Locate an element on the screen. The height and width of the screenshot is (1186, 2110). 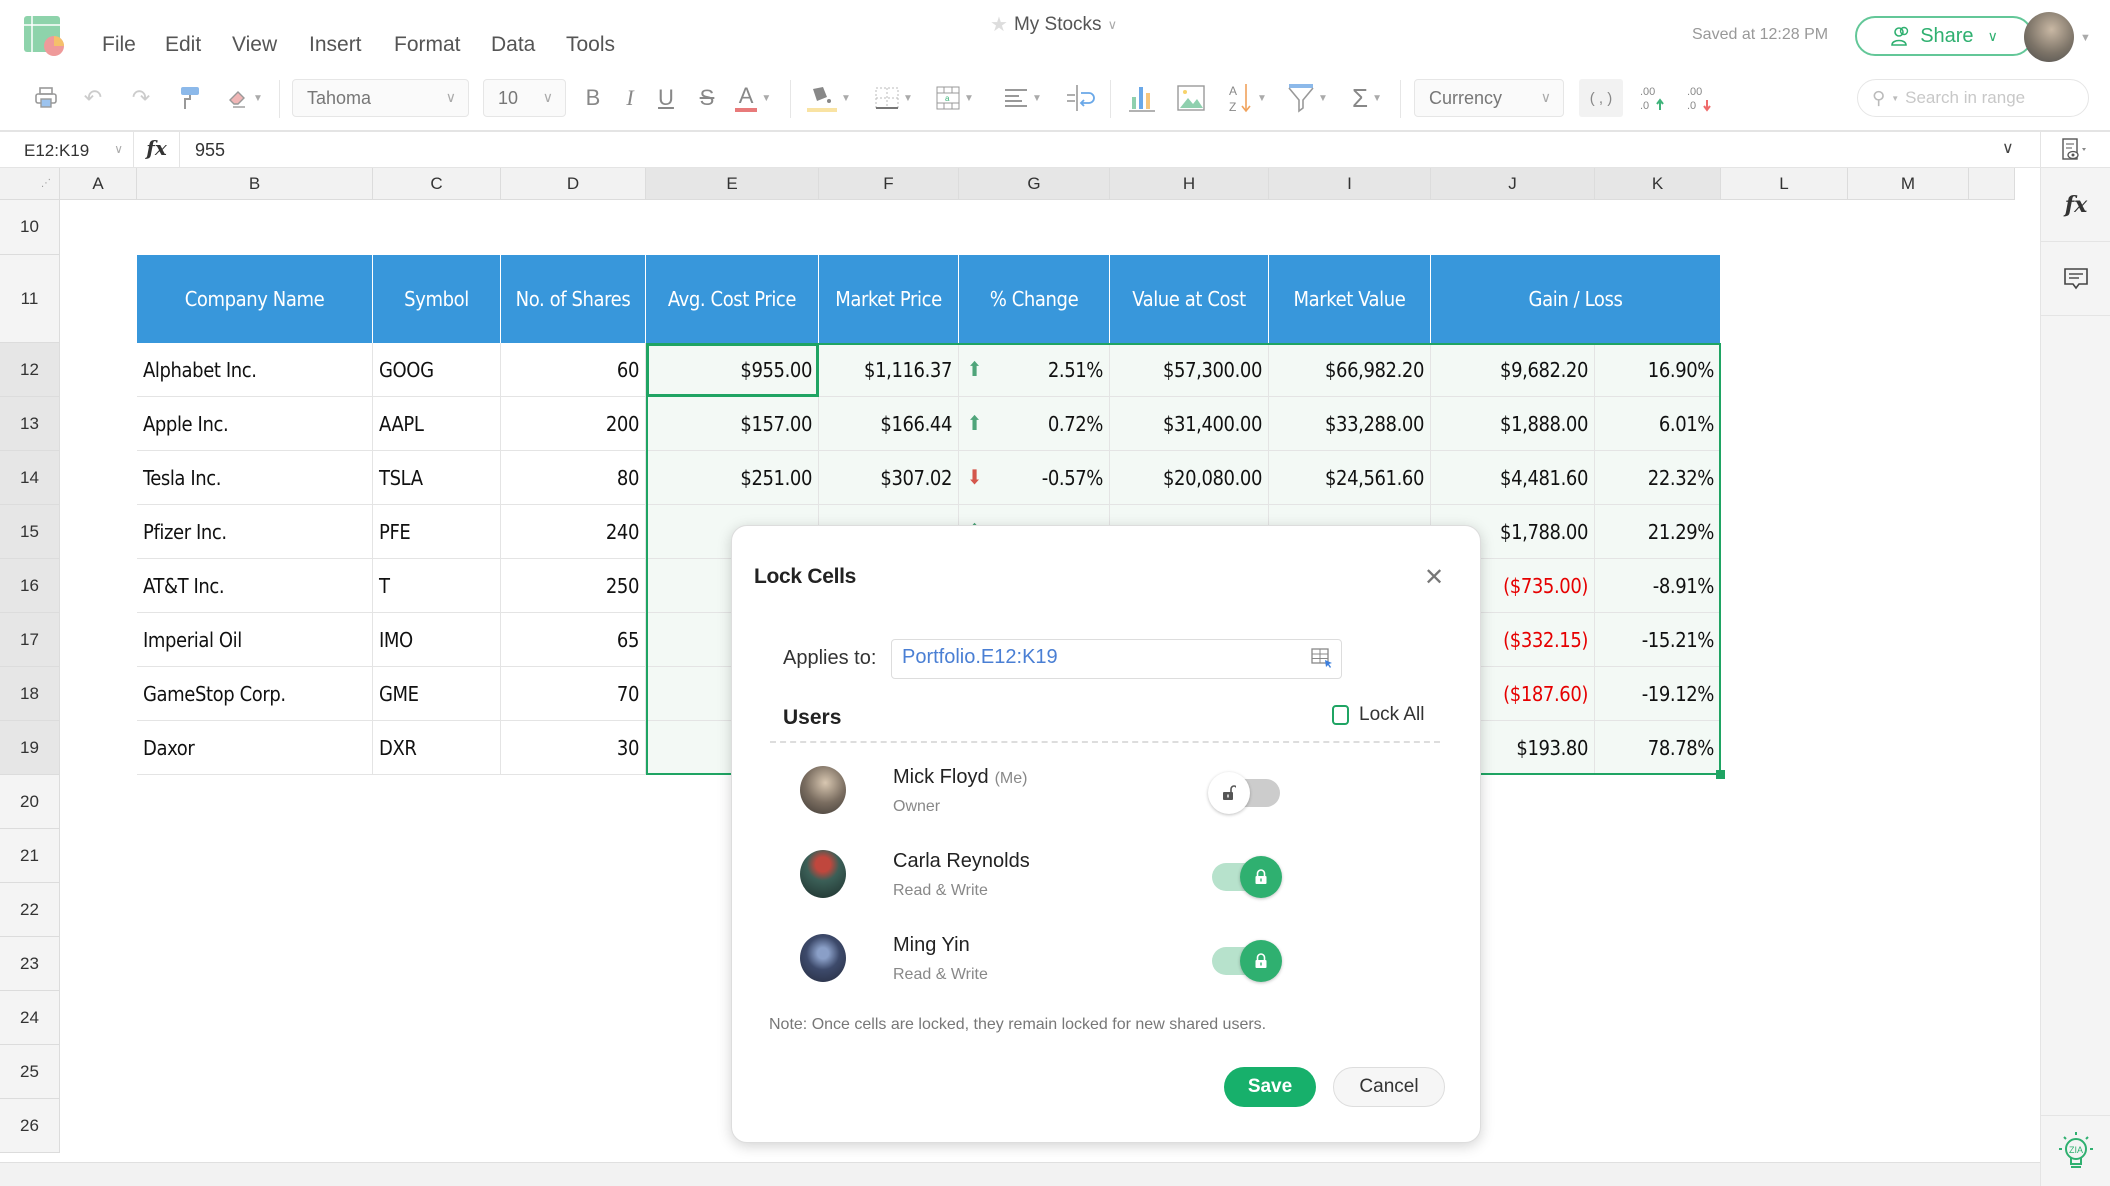
clear-format-icon: ▼ is located at coordinates (245, 98).